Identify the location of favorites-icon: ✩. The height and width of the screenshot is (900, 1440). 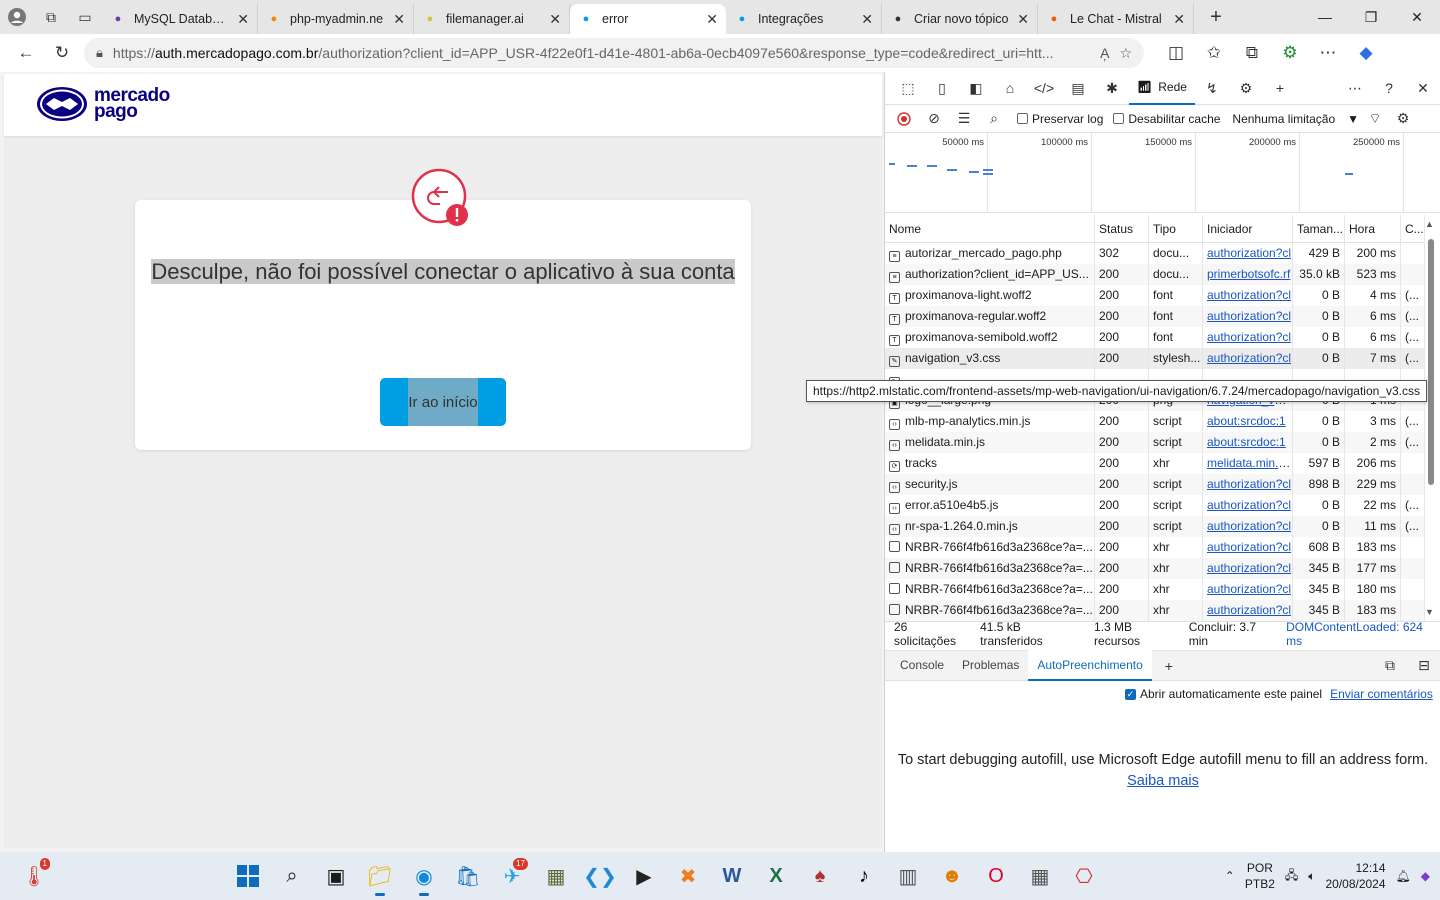
(1214, 53).